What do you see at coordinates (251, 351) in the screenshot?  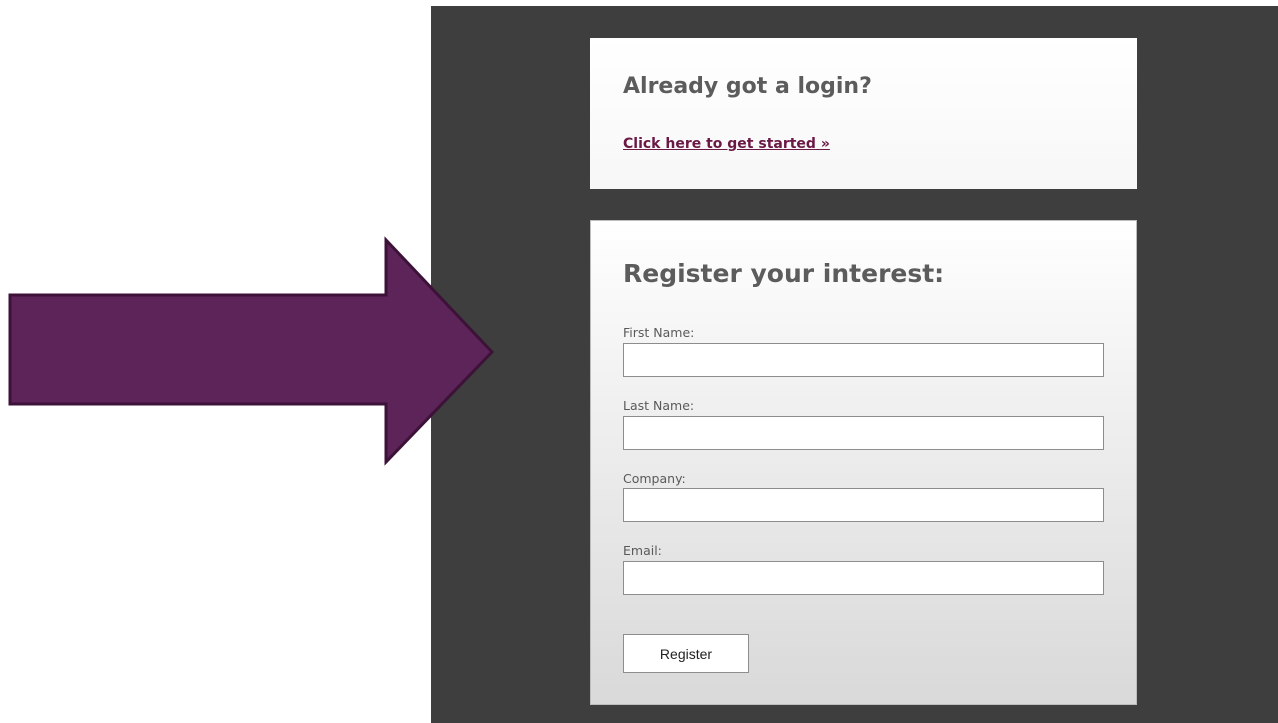 I see `right-arrow-icon` at bounding box center [251, 351].